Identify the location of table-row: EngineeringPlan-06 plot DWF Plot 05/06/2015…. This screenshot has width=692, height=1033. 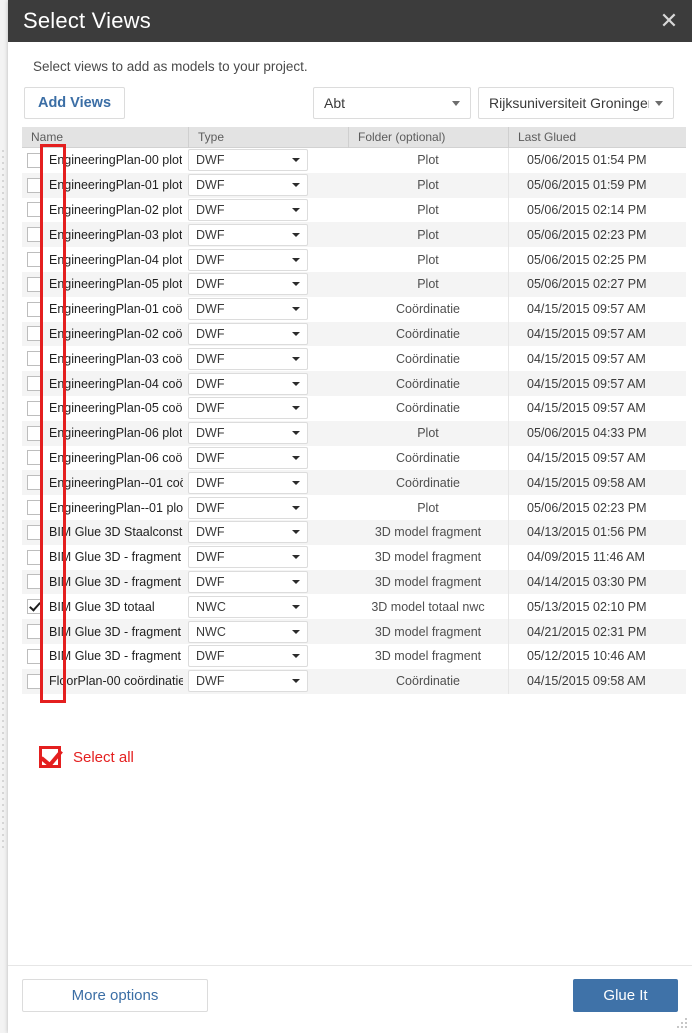
(354, 433).